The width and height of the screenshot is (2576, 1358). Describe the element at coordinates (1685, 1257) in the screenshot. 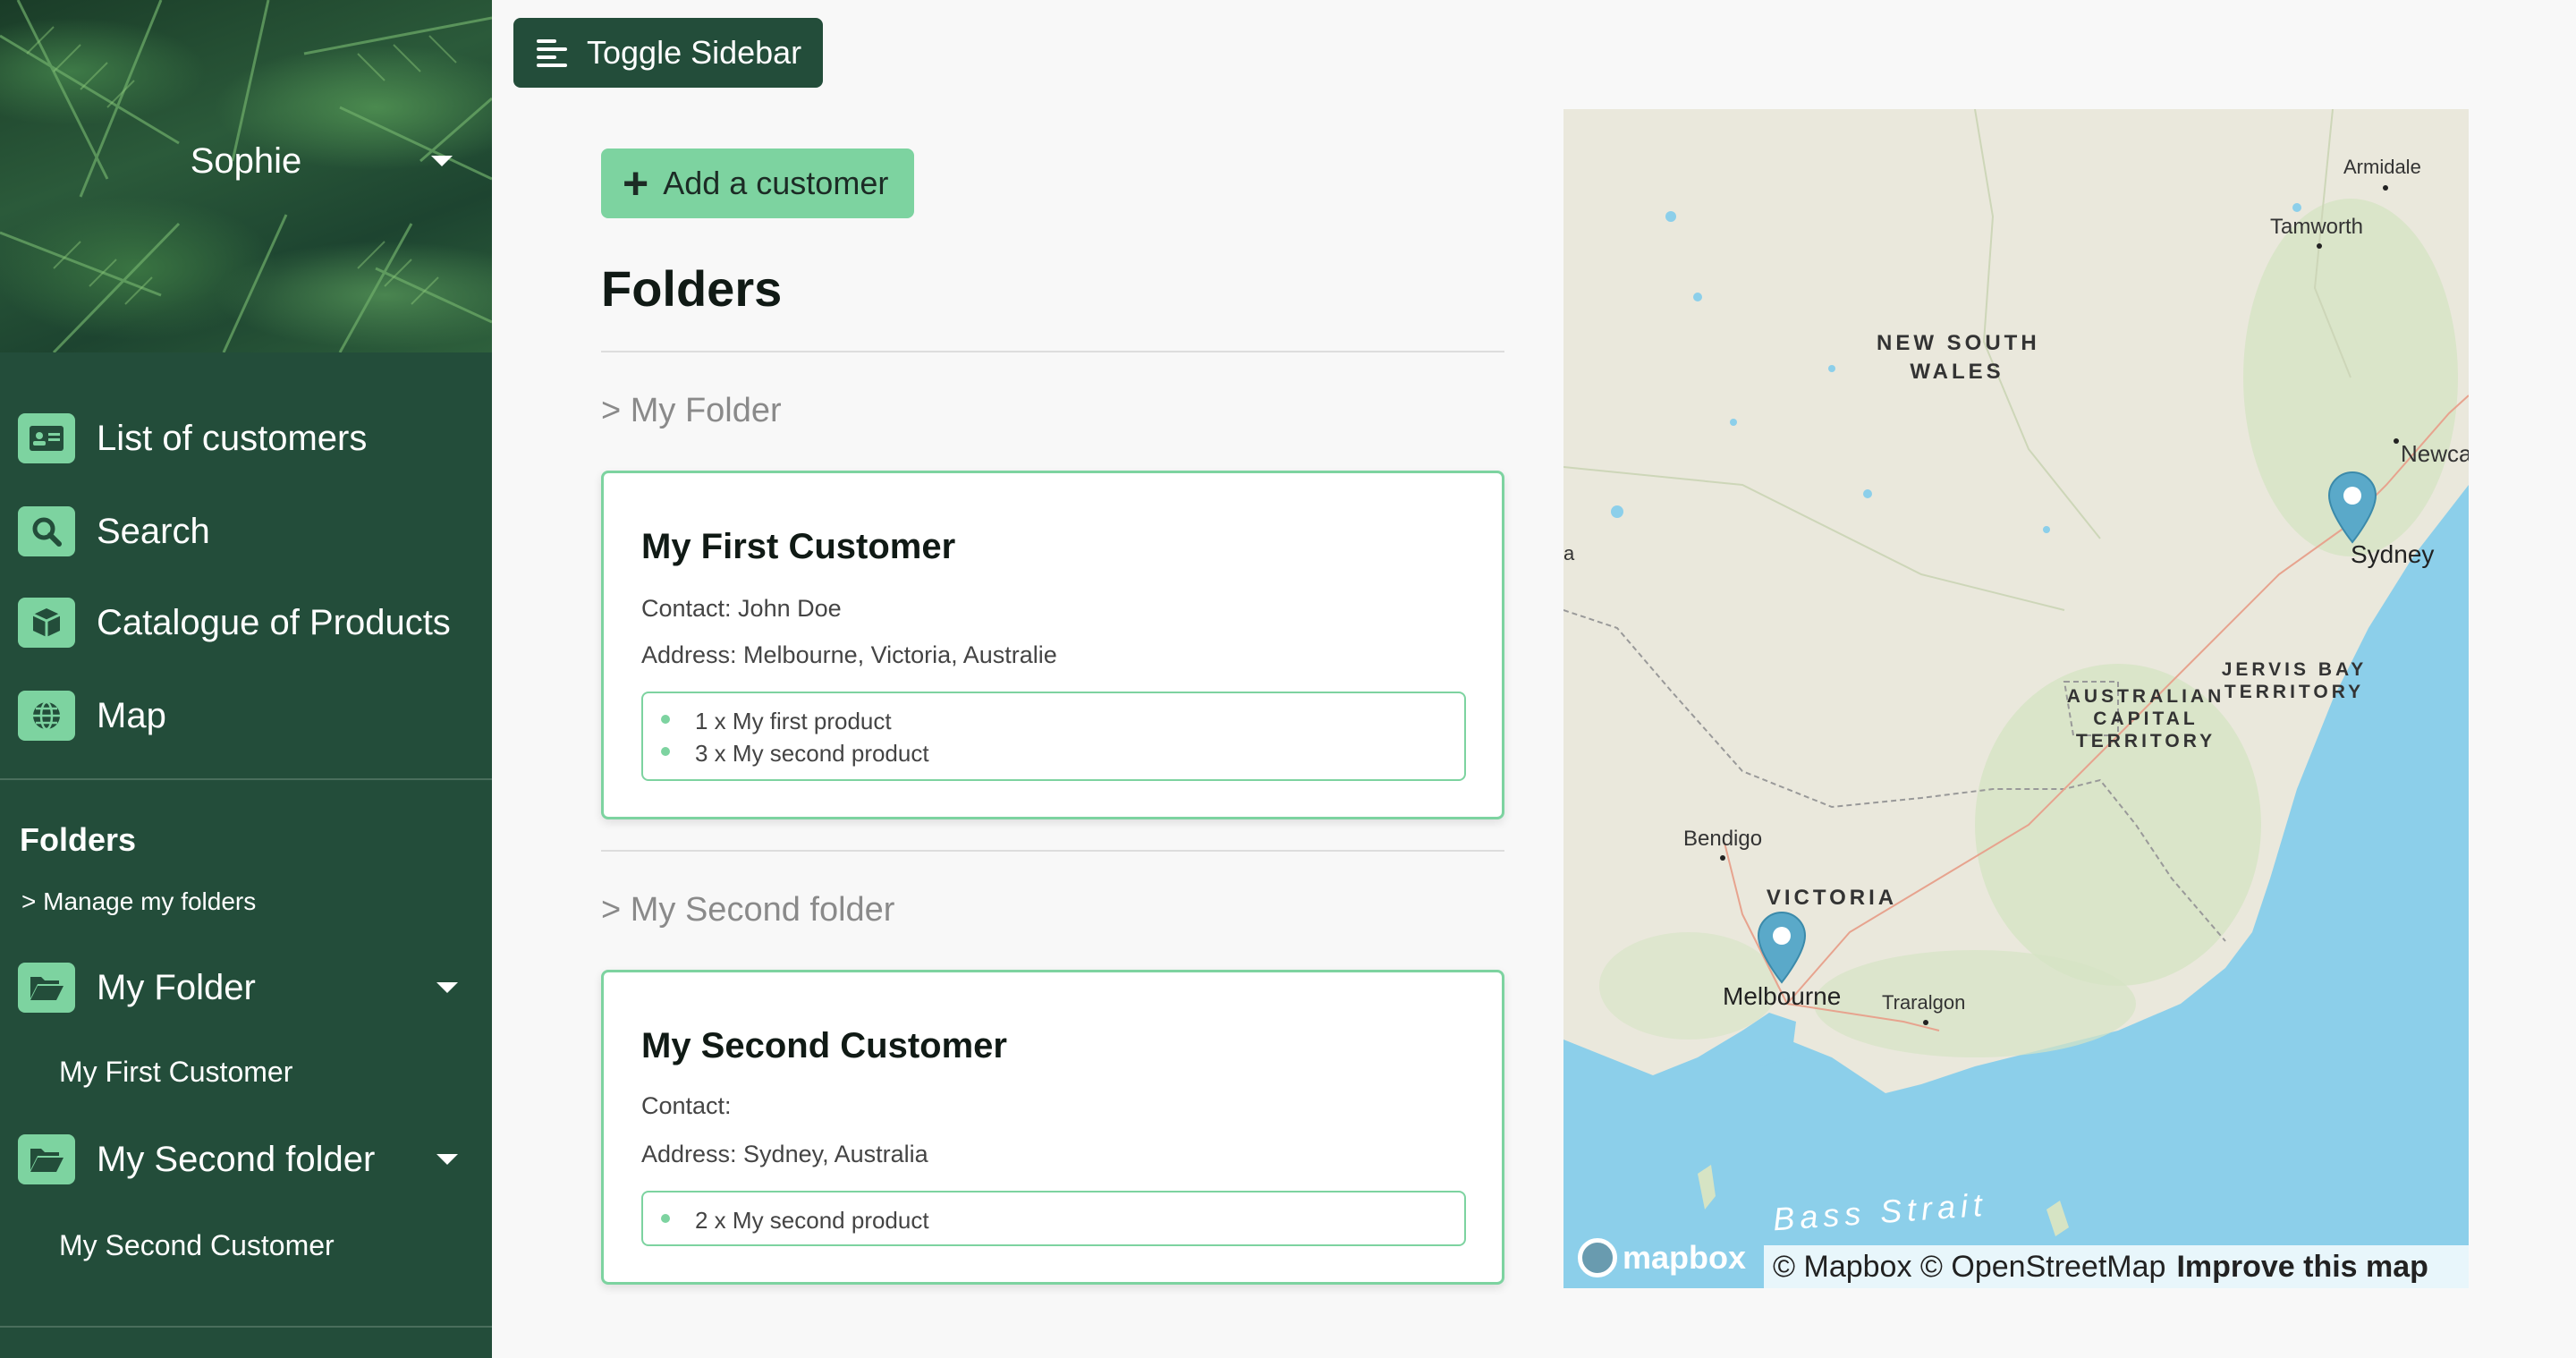

I see `mapbox-logo-text: mapbox` at that location.